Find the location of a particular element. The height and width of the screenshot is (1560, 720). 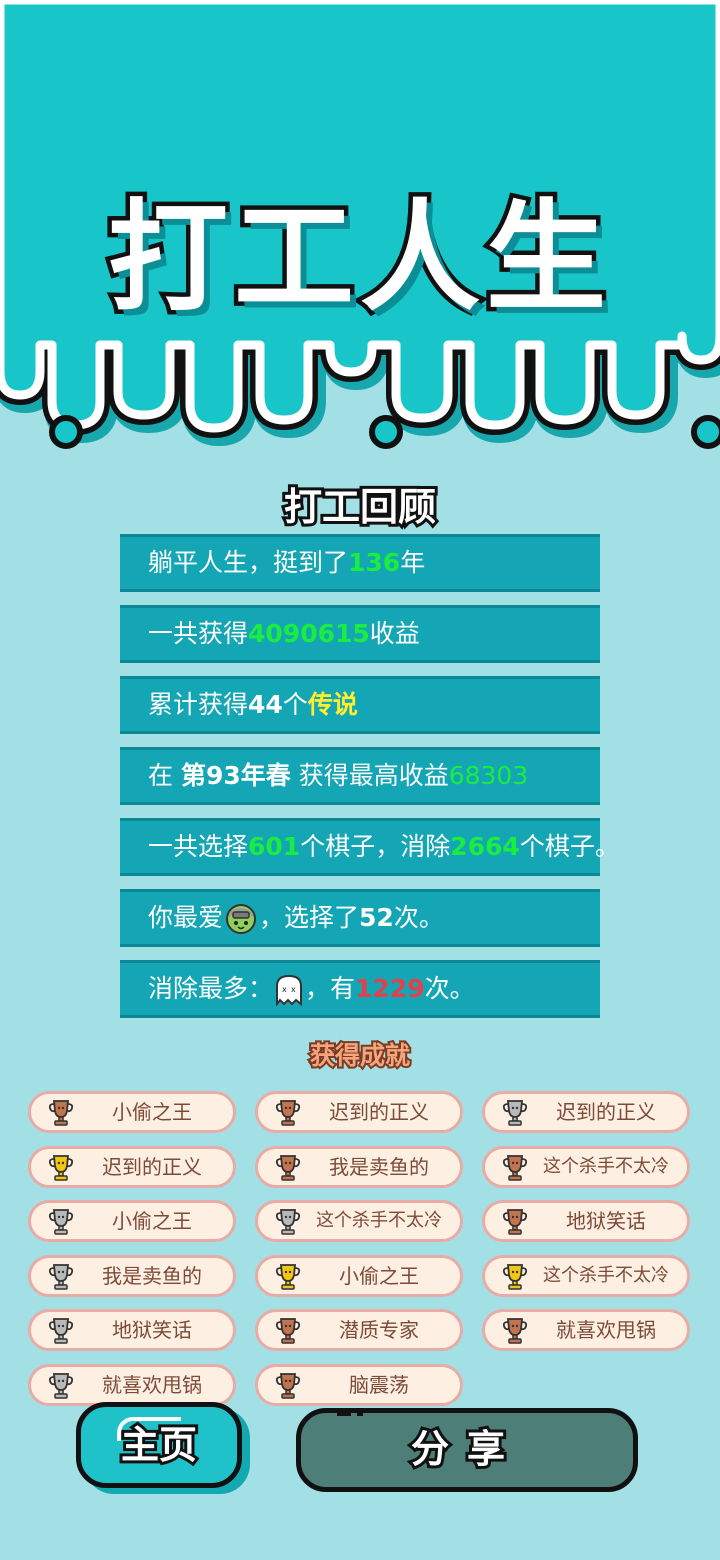

best-earnings-value: 68303 is located at coordinates (488, 775).